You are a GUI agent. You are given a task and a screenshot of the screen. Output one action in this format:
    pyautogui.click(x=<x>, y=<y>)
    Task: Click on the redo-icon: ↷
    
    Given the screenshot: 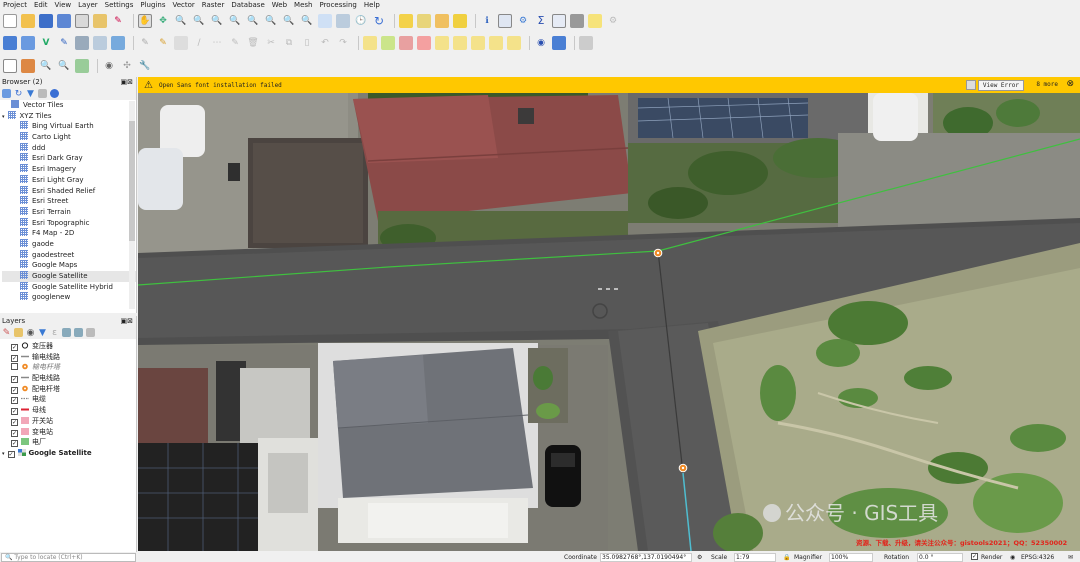 What is the action you would take?
    pyautogui.click(x=343, y=43)
    